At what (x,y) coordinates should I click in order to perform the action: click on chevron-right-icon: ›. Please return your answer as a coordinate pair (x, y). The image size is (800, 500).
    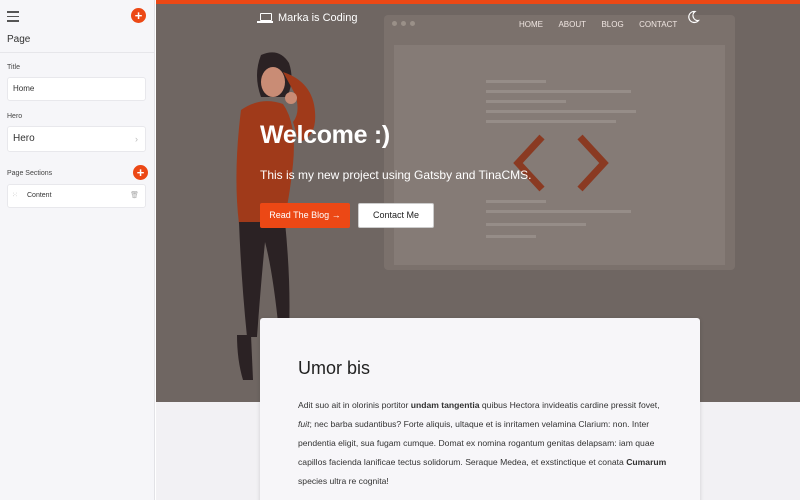
    Looking at the image, I should click on (136, 139).